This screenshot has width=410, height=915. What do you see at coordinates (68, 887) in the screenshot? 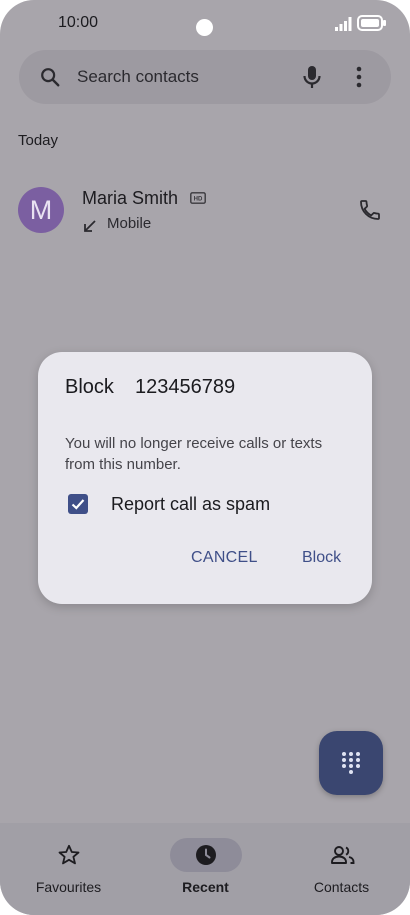
I see `nav-label-favourites: Favourites` at bounding box center [68, 887].